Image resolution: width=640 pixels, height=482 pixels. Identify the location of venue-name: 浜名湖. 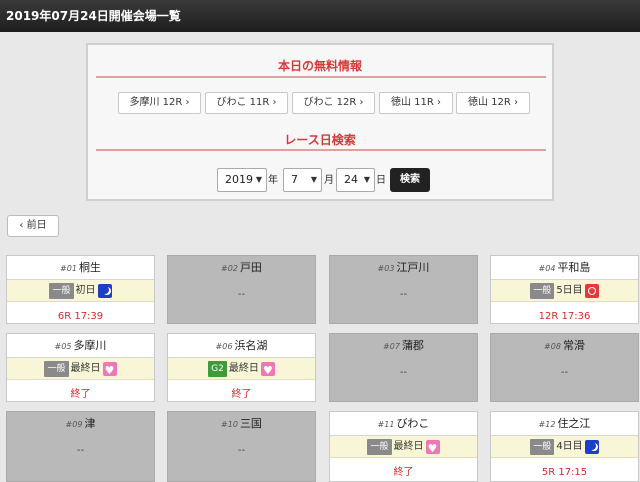
(251, 345).